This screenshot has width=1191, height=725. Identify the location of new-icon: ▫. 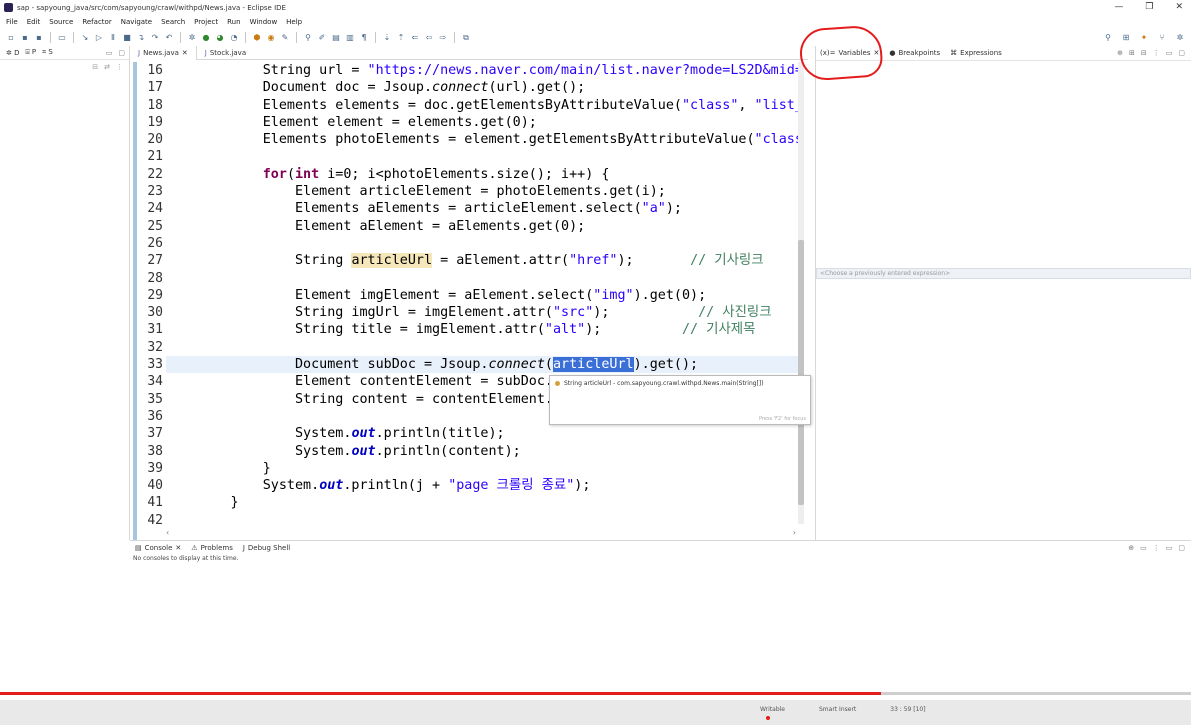
(11, 38).